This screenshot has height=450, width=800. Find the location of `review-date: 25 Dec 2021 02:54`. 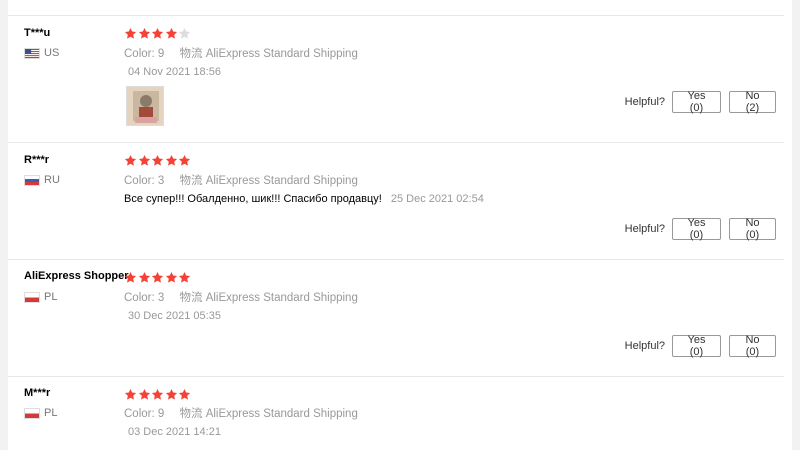

review-date: 25 Dec 2021 02:54 is located at coordinates (437, 199).